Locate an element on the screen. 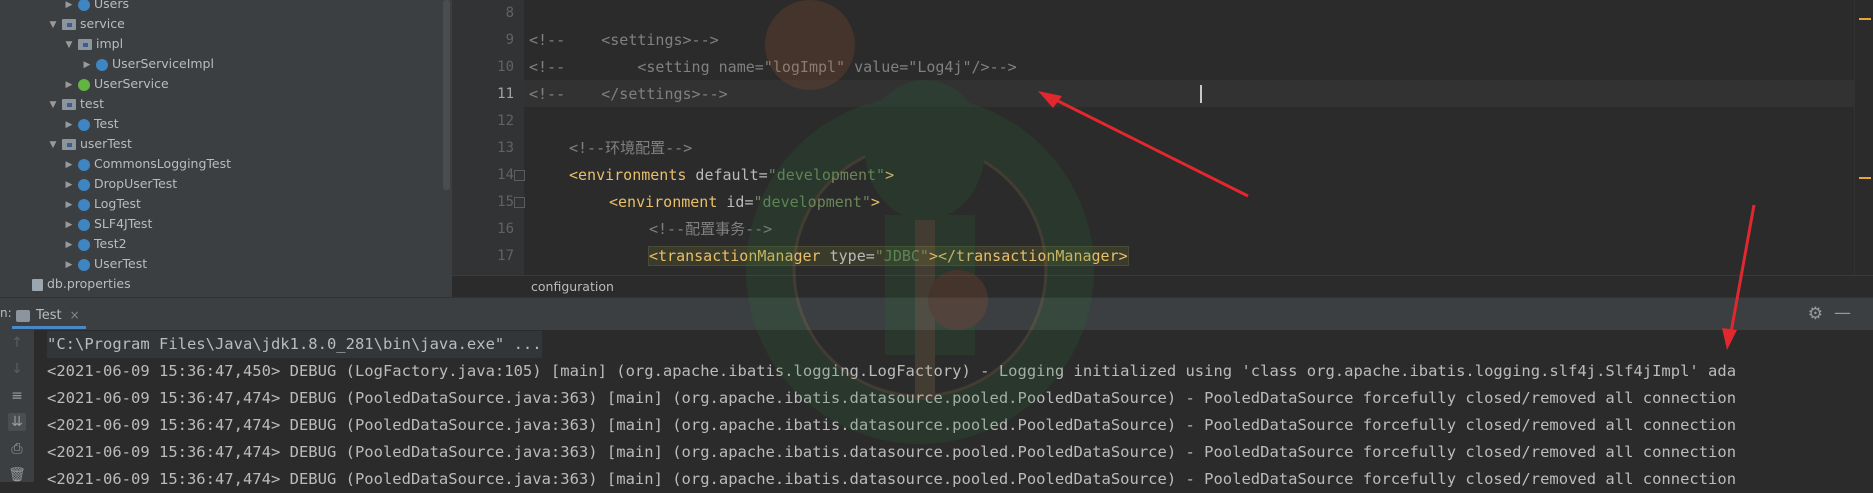  line-number-current: 11 is located at coordinates (505, 94).